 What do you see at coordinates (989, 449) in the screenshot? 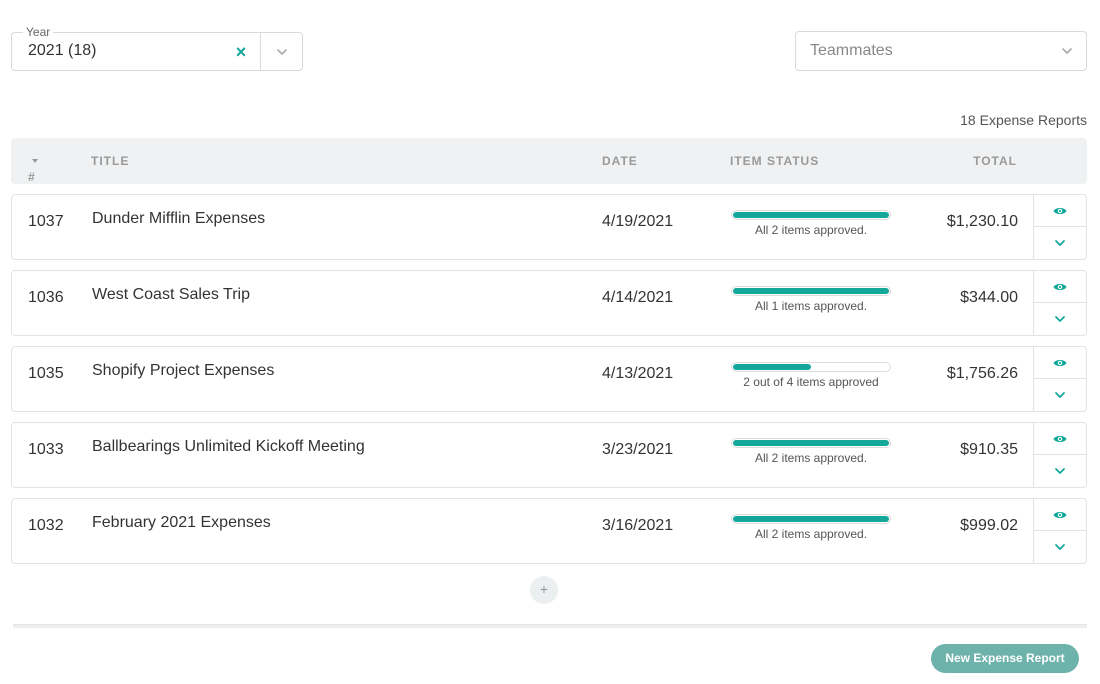
I see `report-total: $910.35` at bounding box center [989, 449].